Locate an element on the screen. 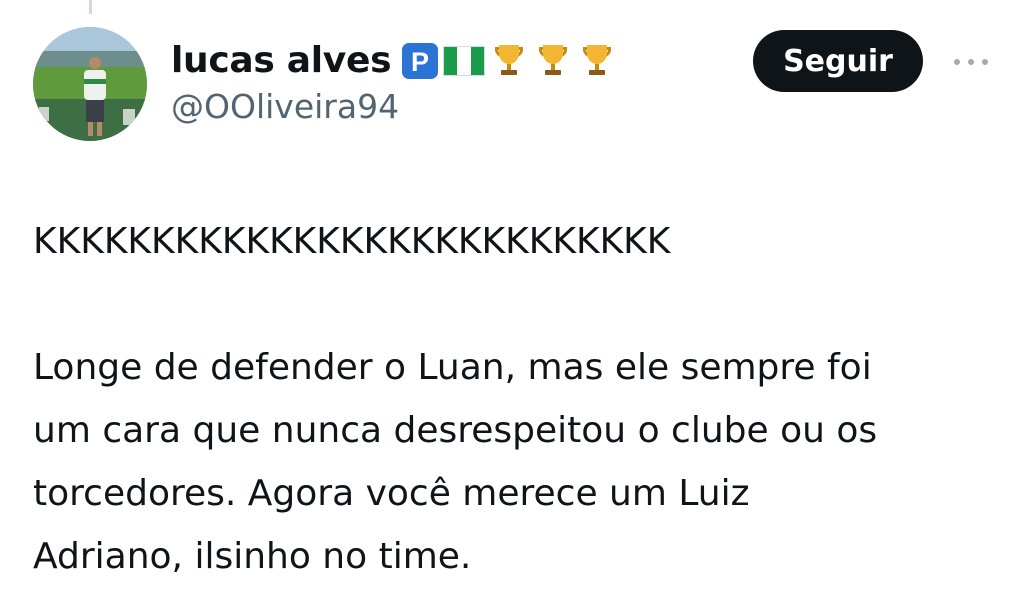 This screenshot has width=1024, height=591. svg-text: P is located at coordinates (420, 62).